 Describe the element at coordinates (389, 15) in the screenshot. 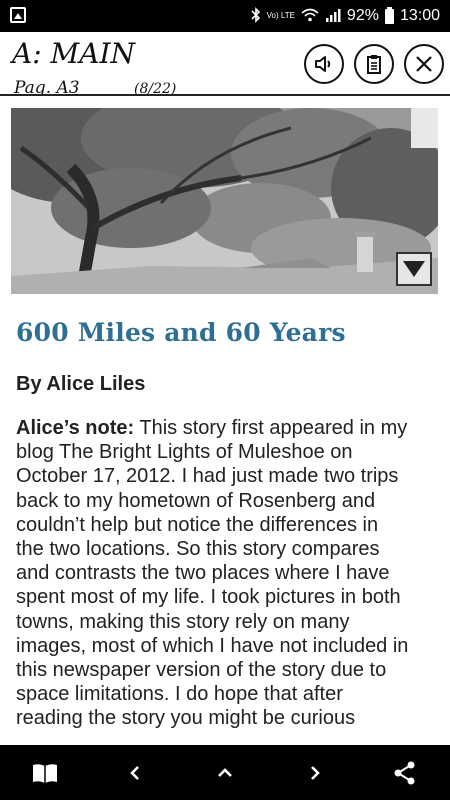

I see `battery-icon` at that location.